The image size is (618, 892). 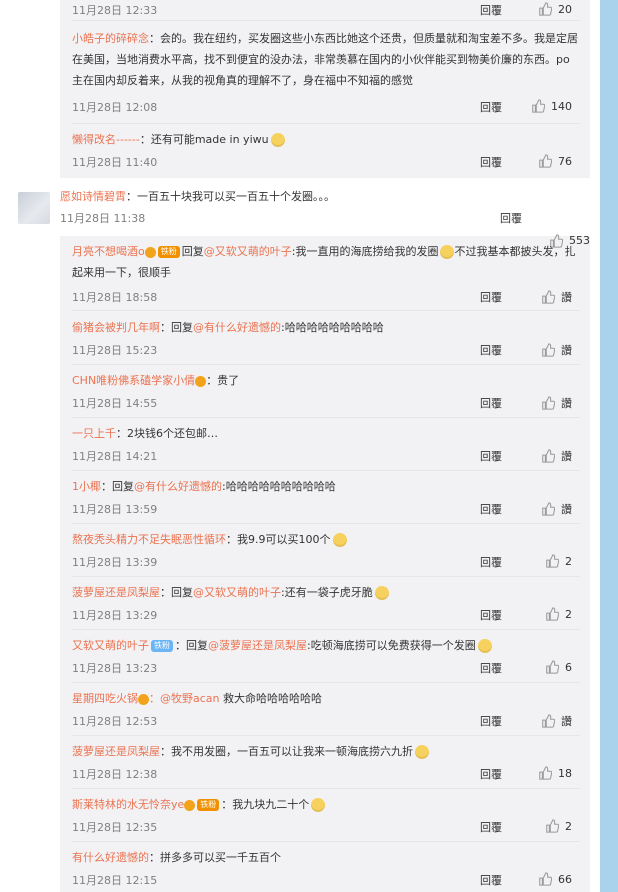 What do you see at coordinates (115, 456) in the screenshot?
I see `timestamp: 11月28日 14:21` at bounding box center [115, 456].